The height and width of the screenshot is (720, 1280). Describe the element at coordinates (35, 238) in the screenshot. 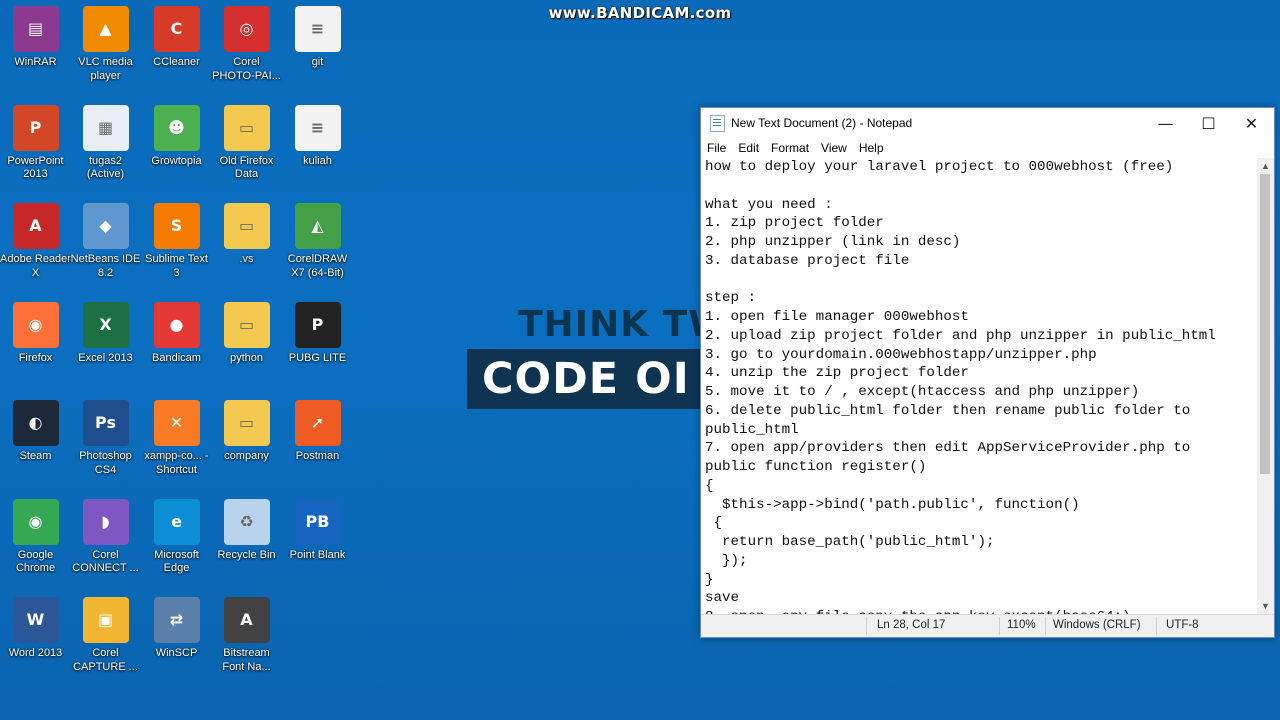

I see `desktop-shortcut: A Adobe Reader X` at that location.